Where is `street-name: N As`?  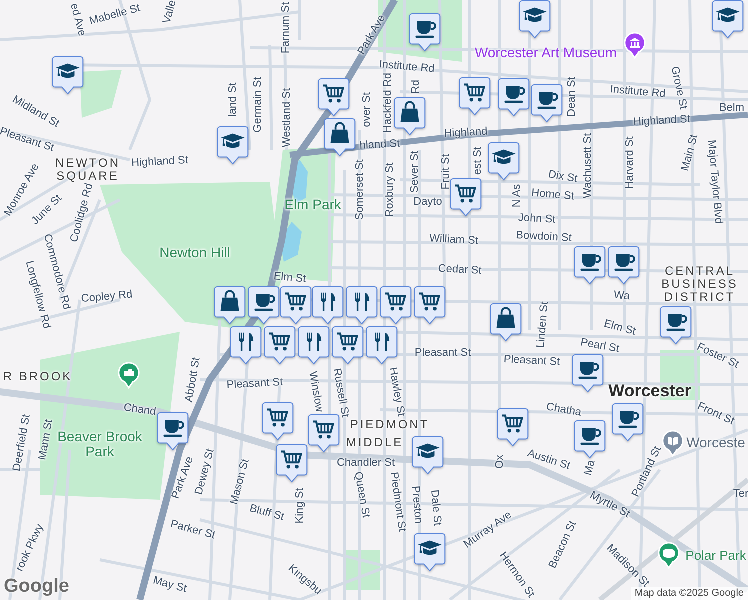
street-name: N As is located at coordinates (517, 196).